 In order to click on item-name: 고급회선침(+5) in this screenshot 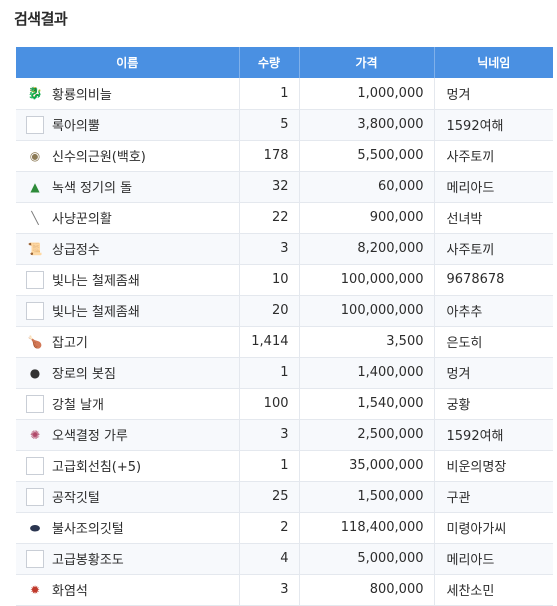, I will do `click(96, 467)`.